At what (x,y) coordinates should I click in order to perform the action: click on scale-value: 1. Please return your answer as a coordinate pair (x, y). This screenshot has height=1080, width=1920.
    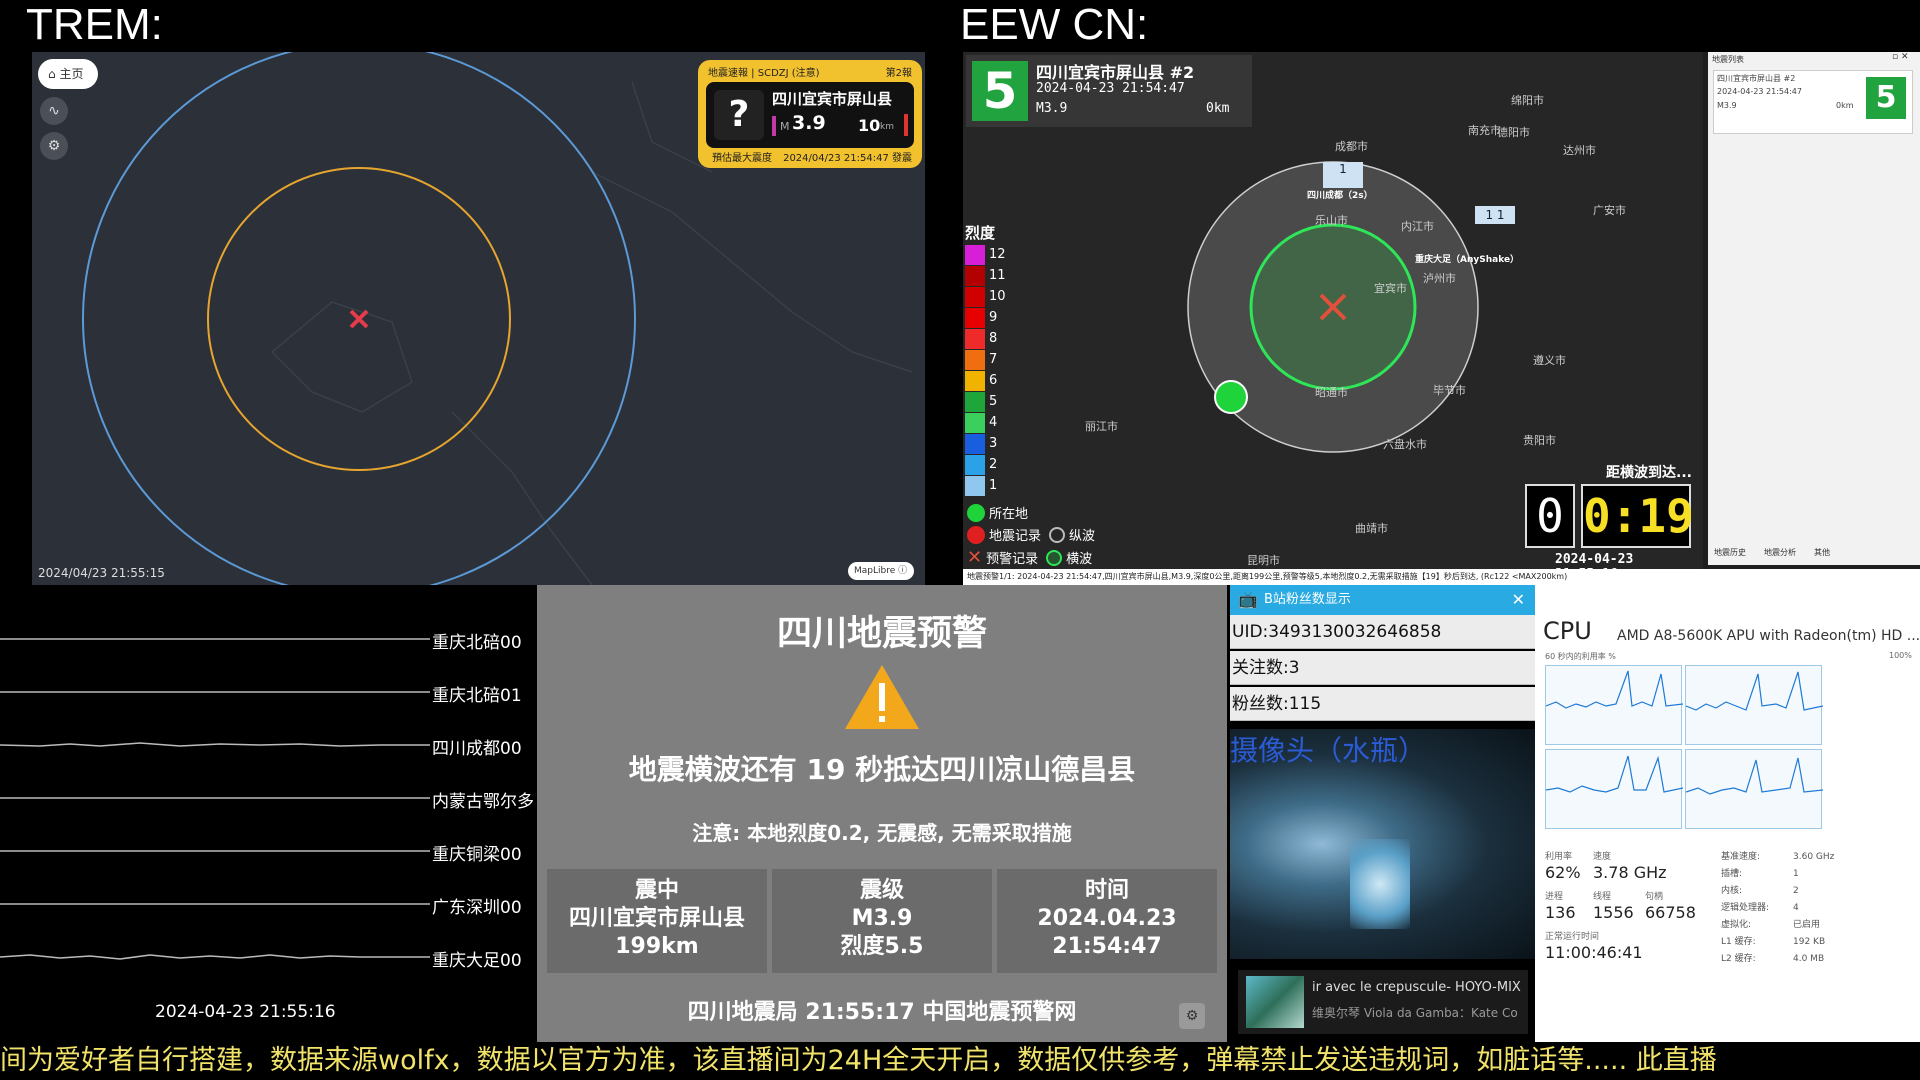
    Looking at the image, I should click on (993, 485).